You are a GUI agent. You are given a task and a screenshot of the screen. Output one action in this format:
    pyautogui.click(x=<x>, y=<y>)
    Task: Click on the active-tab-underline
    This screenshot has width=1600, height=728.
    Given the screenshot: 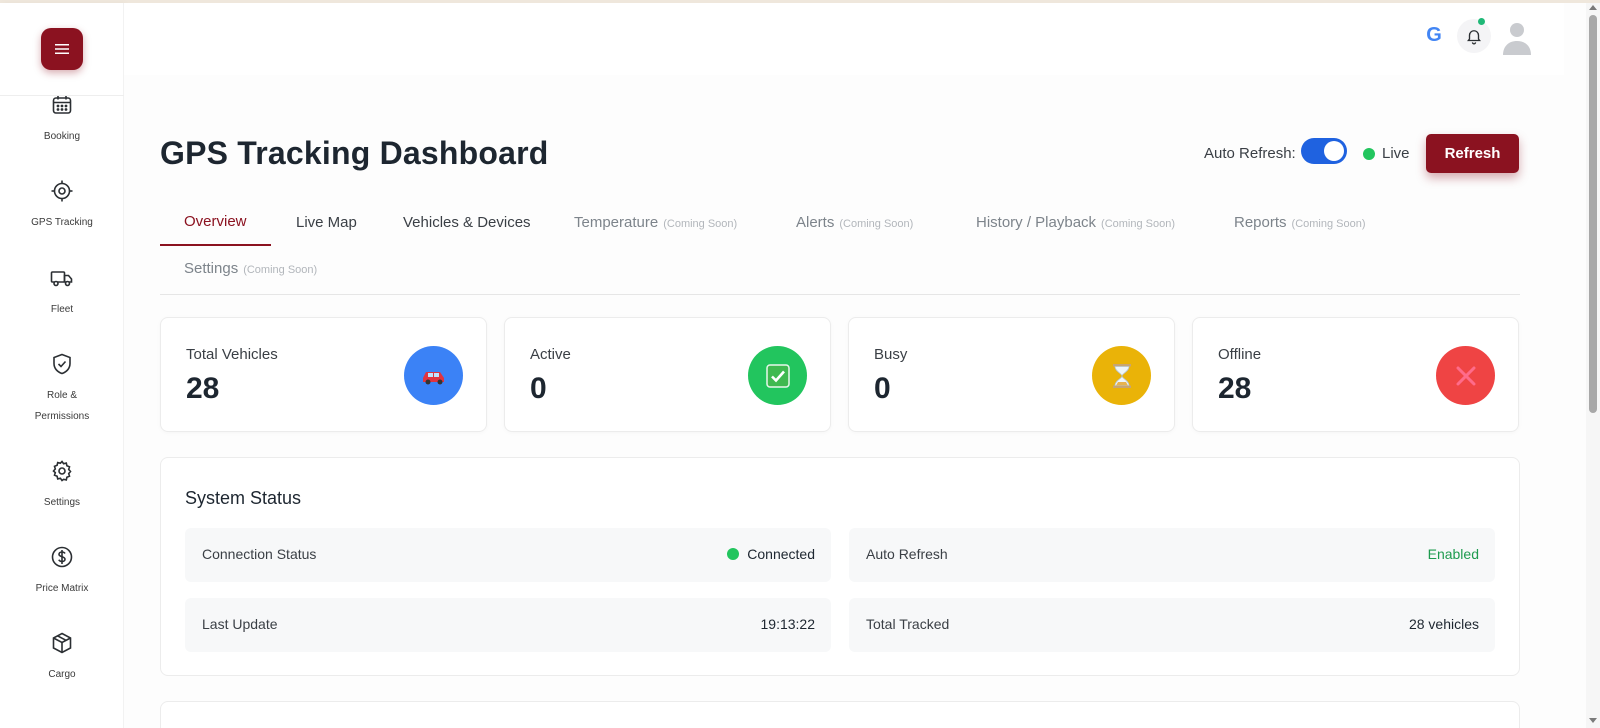 What is the action you would take?
    pyautogui.click(x=215, y=245)
    